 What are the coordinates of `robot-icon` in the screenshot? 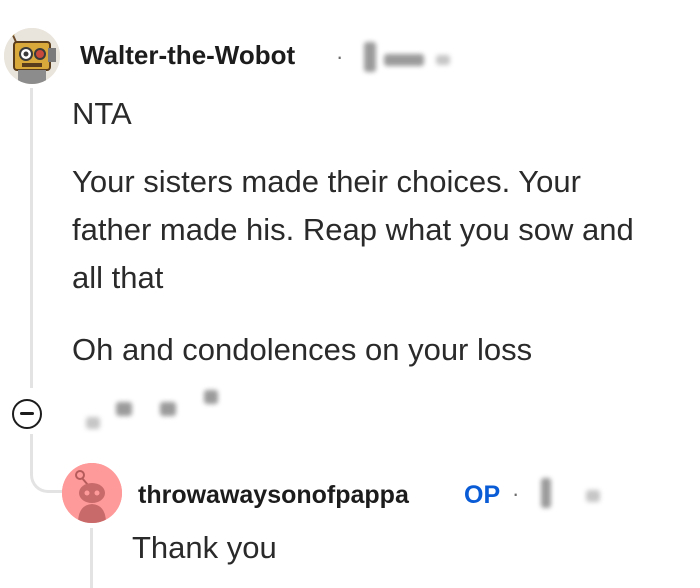 It's located at (32, 56).